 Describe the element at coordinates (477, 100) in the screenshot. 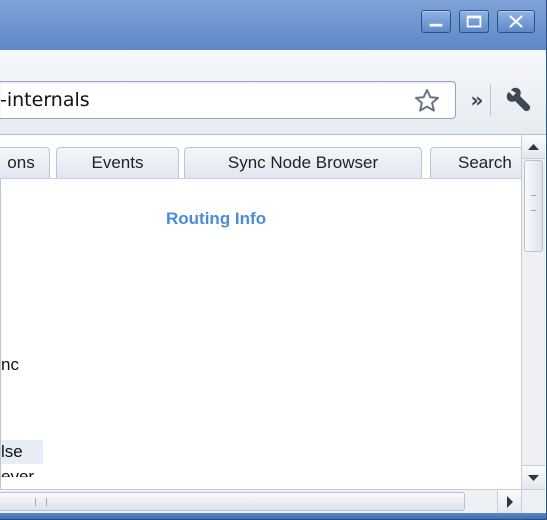

I see `chevron-double-right-icon: »` at that location.